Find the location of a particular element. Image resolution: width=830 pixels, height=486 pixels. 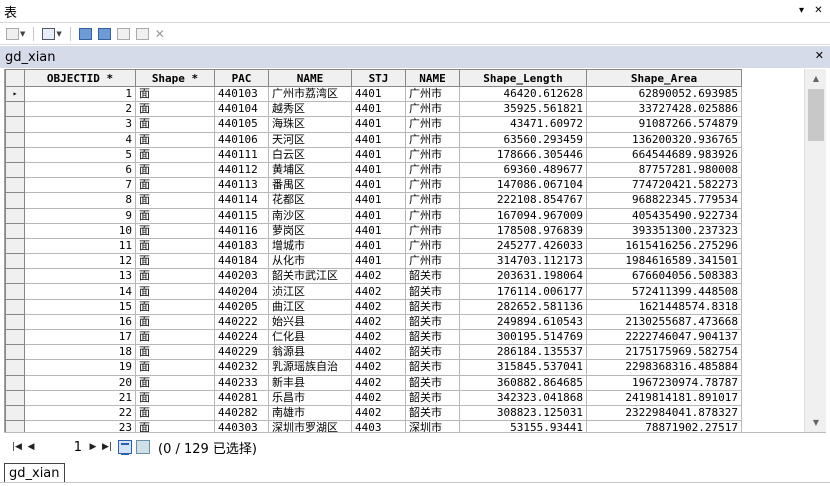

table-cell: 393351300.237323 is located at coordinates (664, 230).